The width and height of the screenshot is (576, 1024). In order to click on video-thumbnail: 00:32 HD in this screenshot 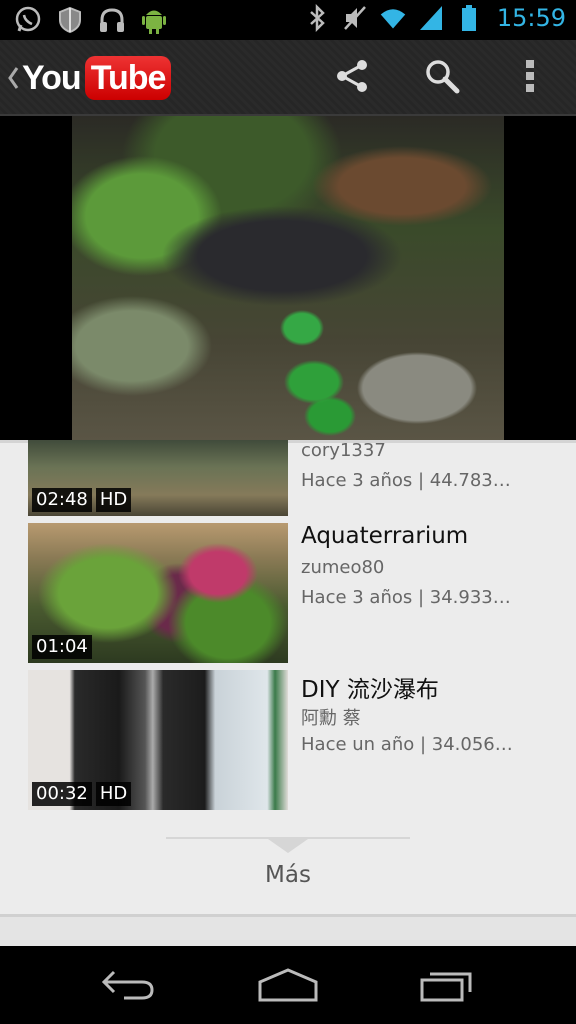, I will do `click(158, 740)`.